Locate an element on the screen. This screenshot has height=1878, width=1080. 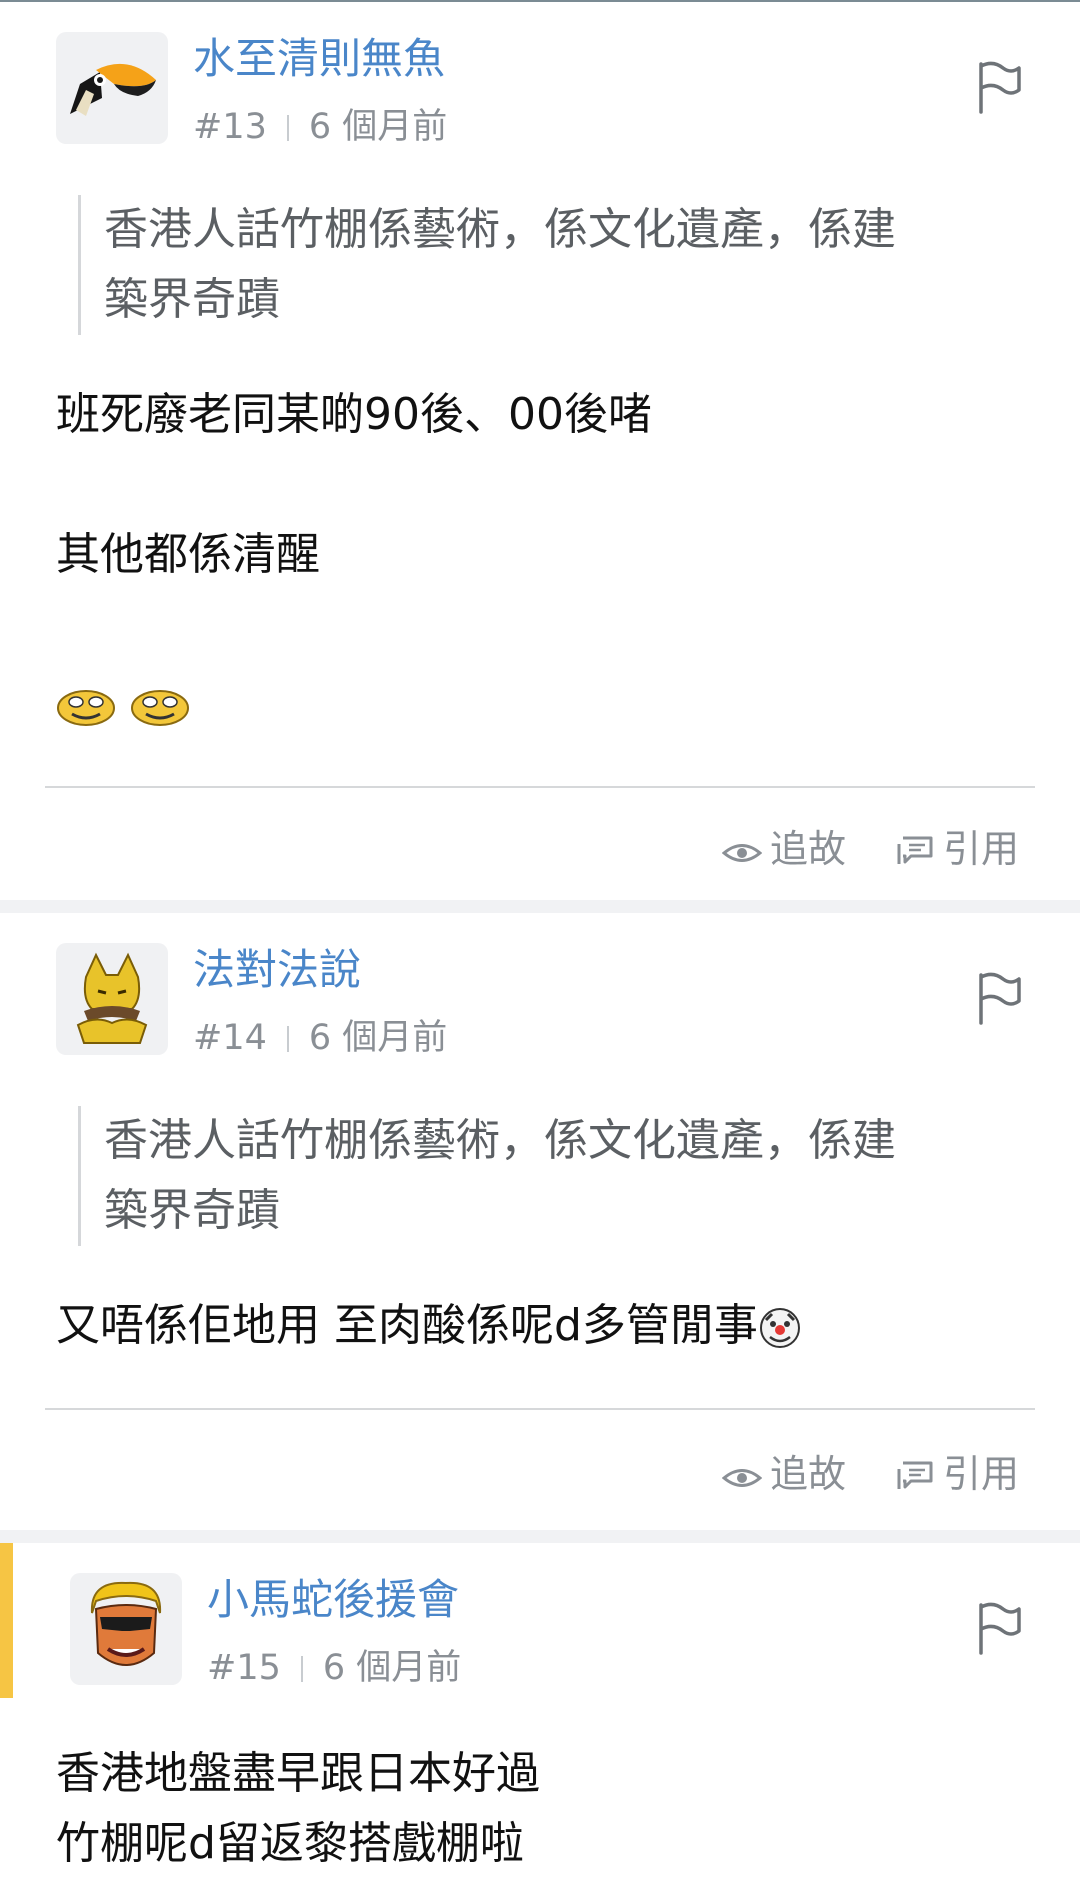
post-meta: #14 6 個月前 is located at coordinates (320, 1038).